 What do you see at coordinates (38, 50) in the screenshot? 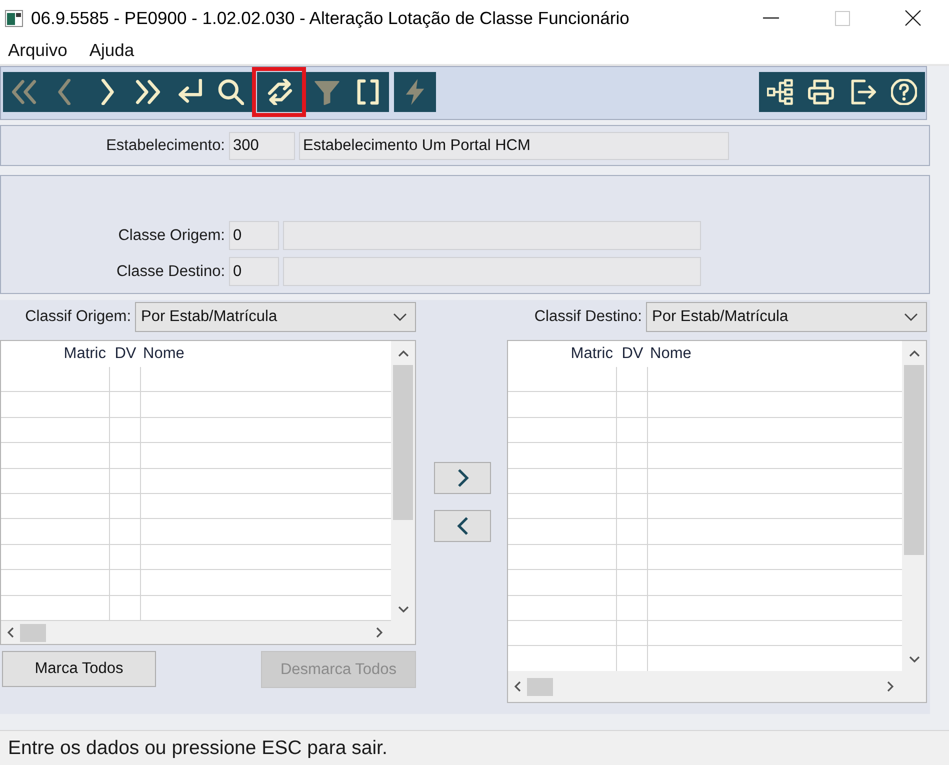
I see `menu-item: Arquivo` at bounding box center [38, 50].